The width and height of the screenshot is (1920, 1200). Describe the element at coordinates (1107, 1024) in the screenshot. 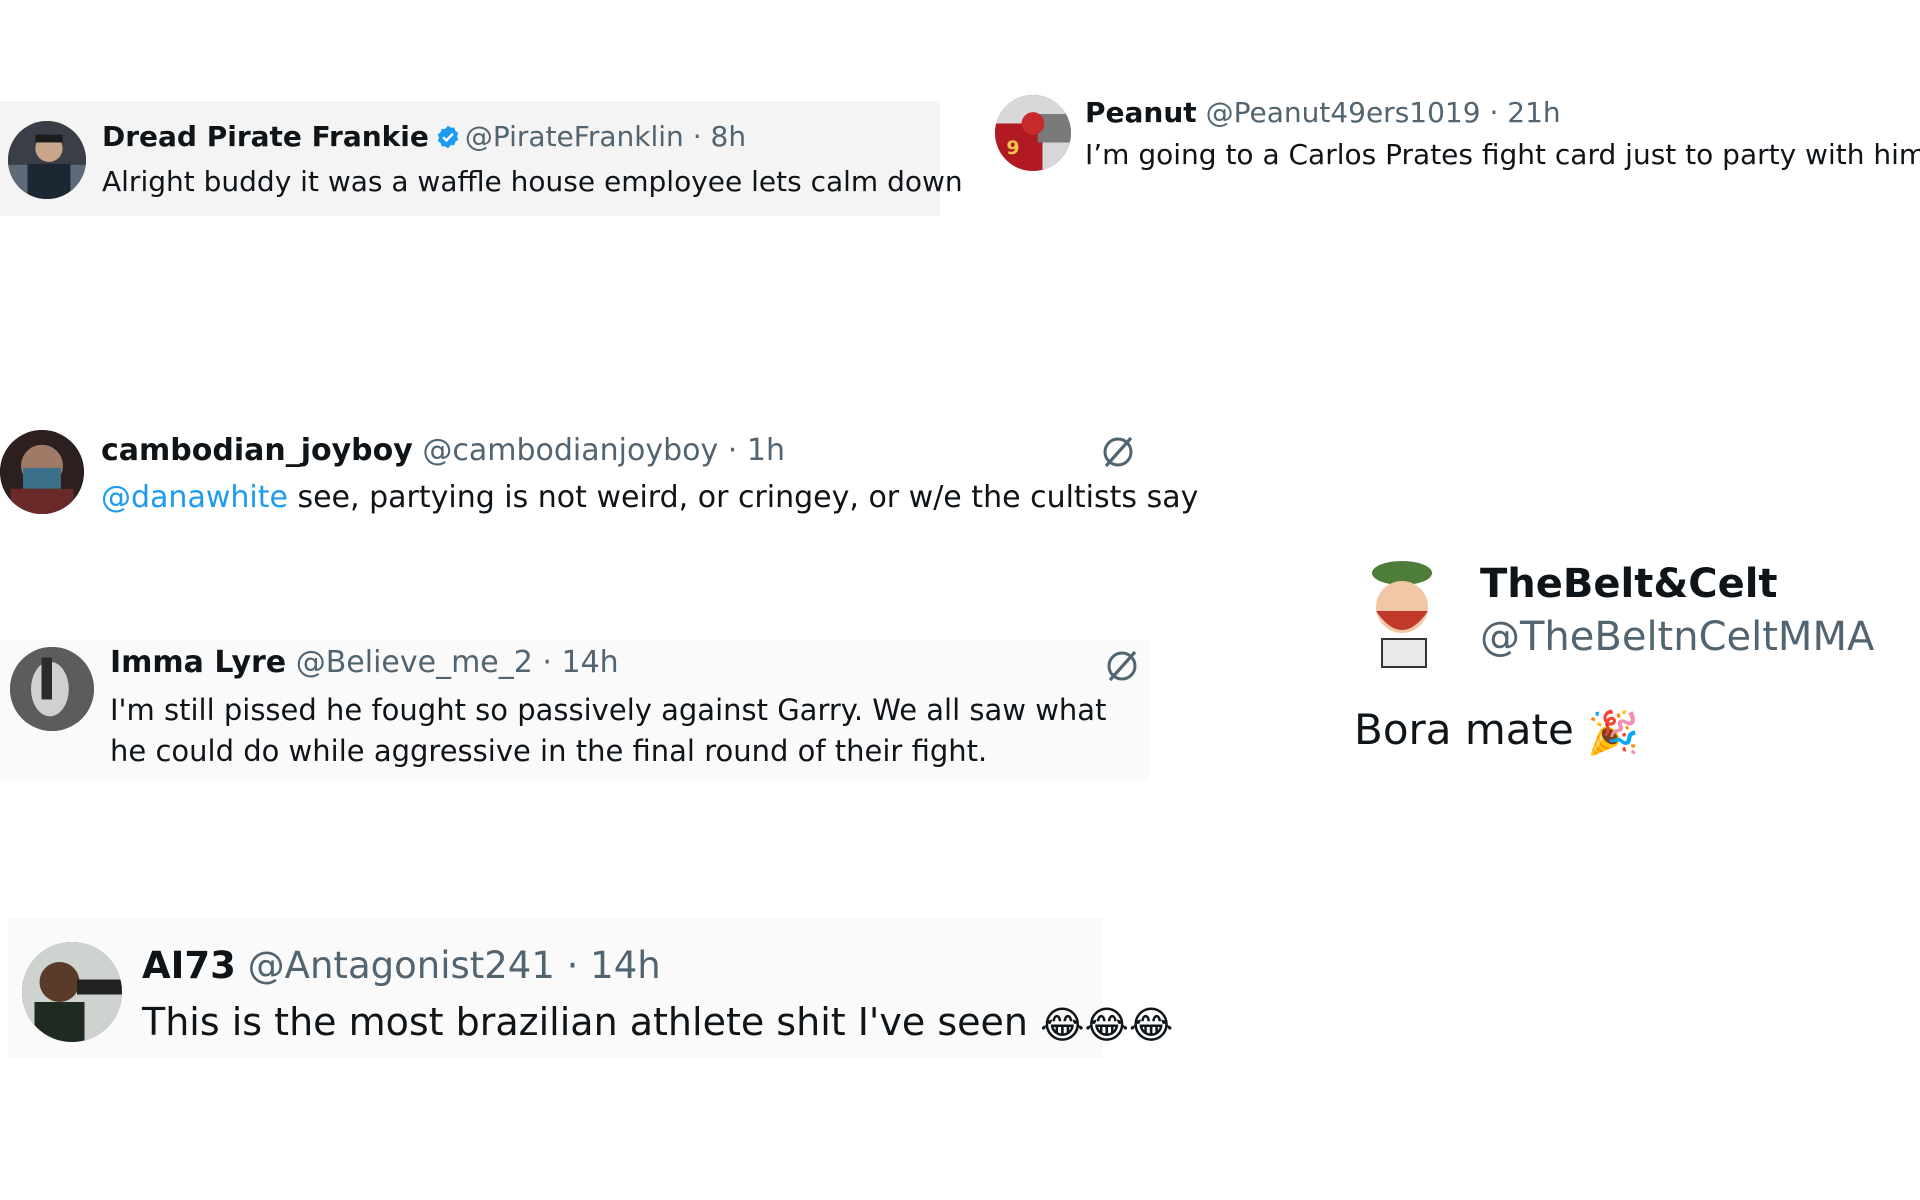

I see `laughing-emoji-icon: 😂😂😂` at that location.